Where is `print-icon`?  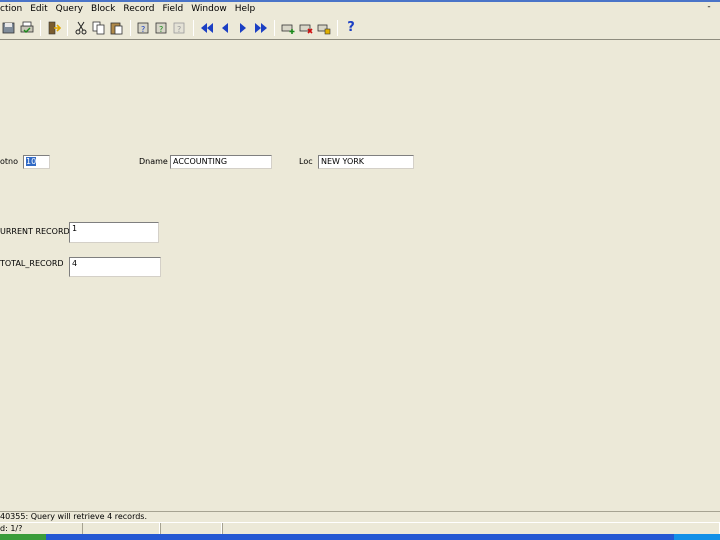
print-icon is located at coordinates (27, 28).